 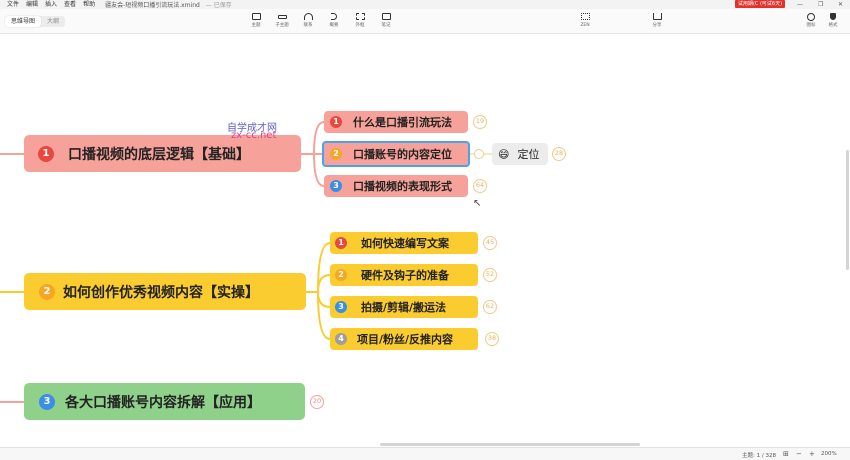 What do you see at coordinates (402, 186) in the screenshot?
I see `topic-title: 口播视频的表现形式` at bounding box center [402, 186].